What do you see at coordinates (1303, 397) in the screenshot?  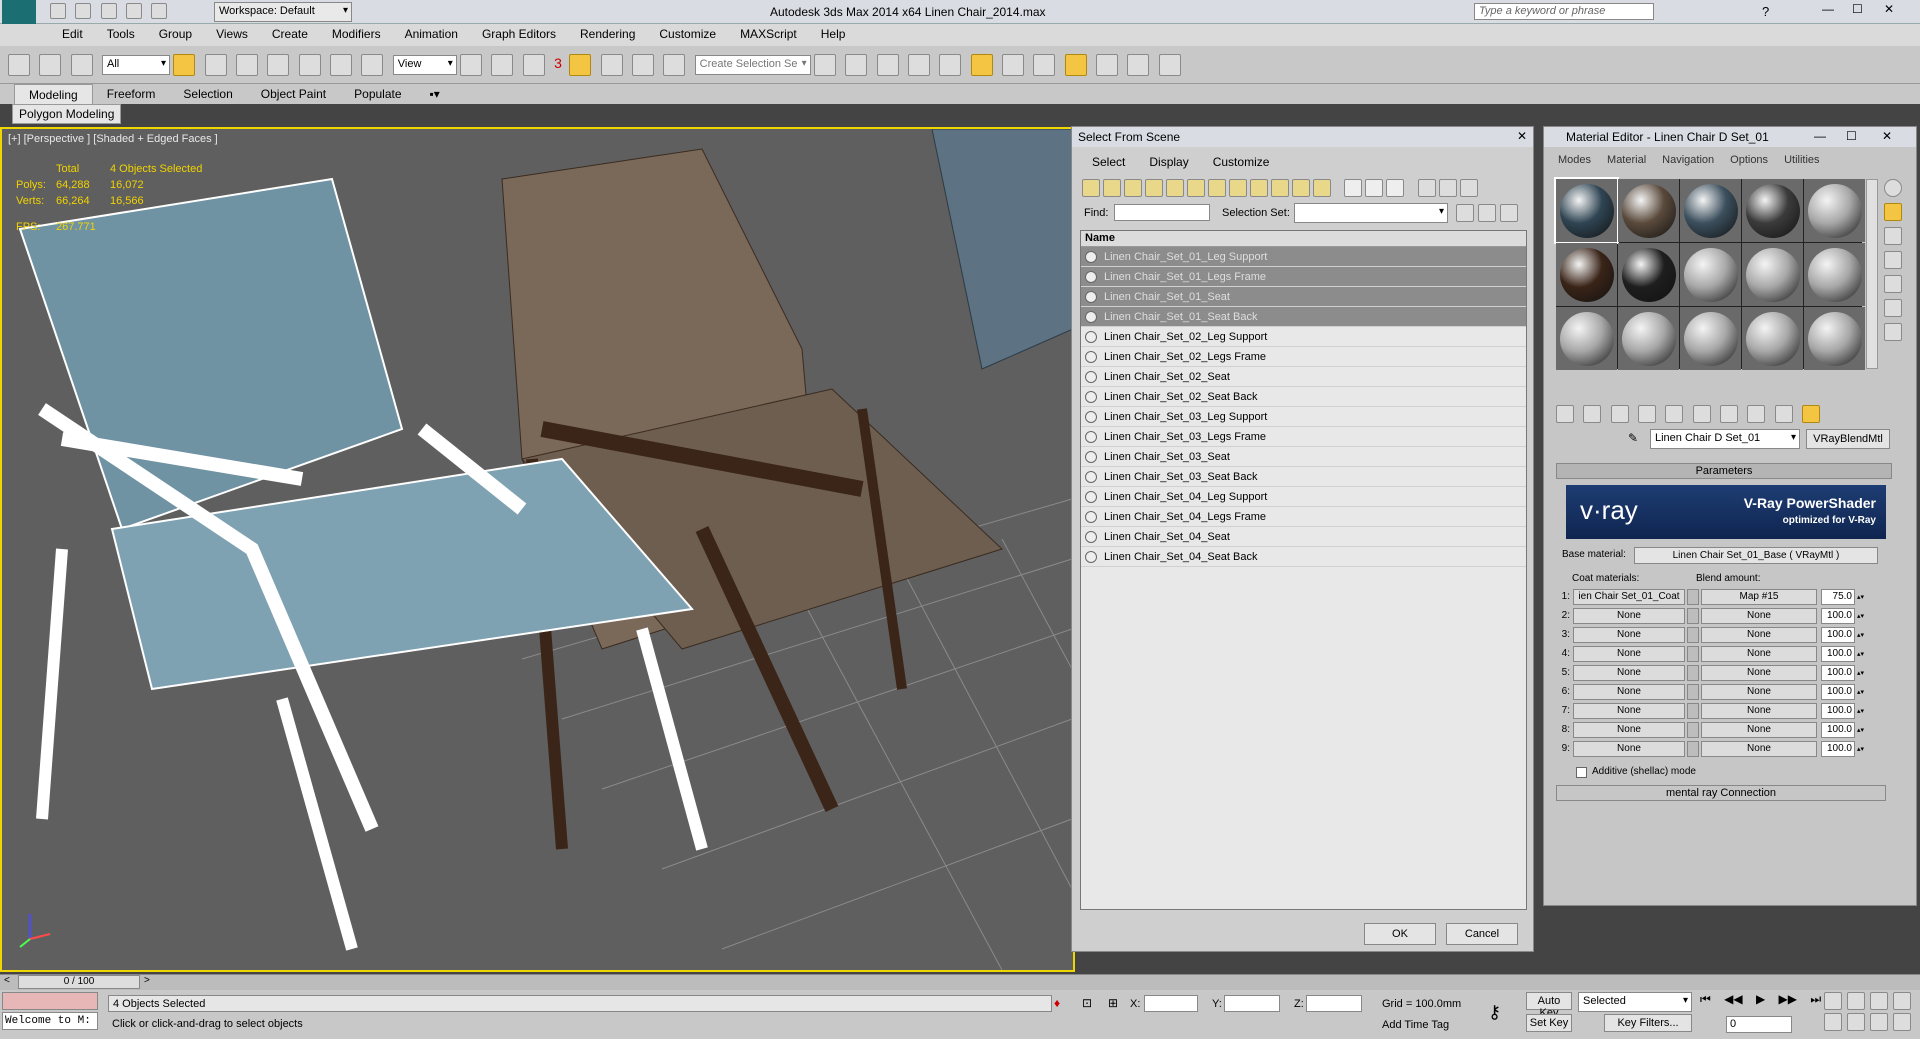 I see `object-list-row: Linen Chair_Set_02_Seat Back` at bounding box center [1303, 397].